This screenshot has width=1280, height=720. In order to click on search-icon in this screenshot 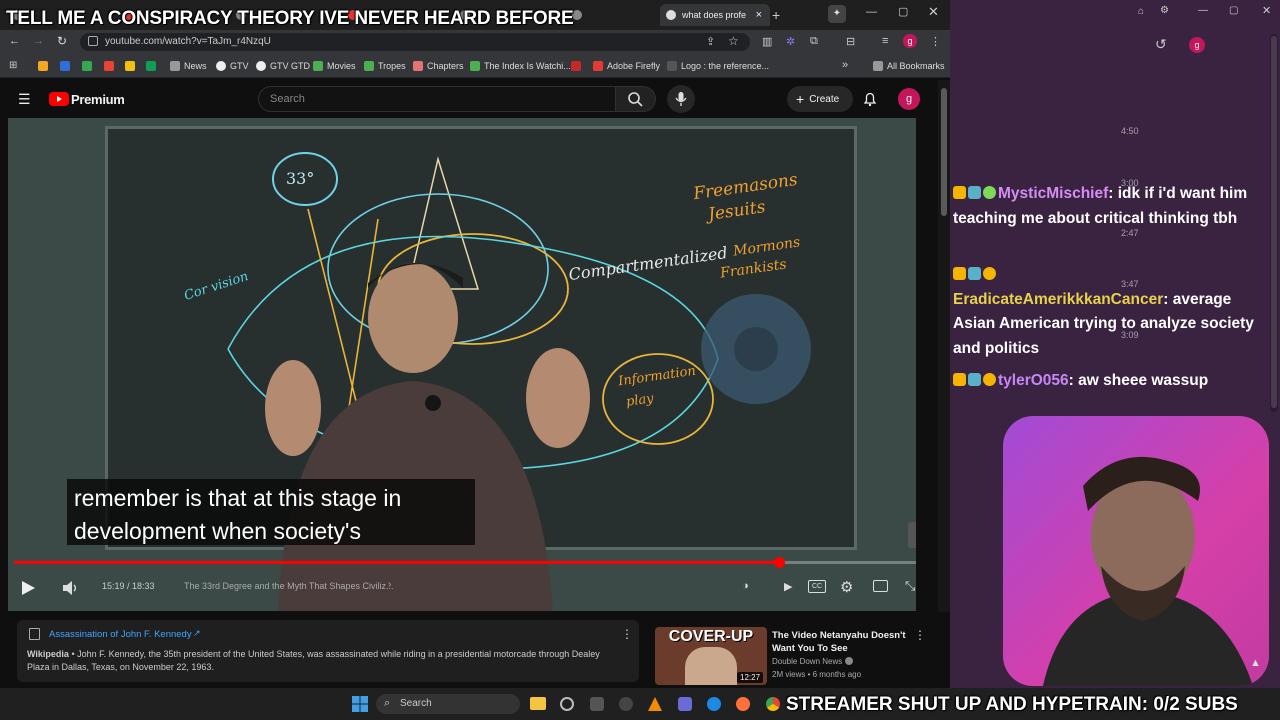, I will do `click(635, 99)`.